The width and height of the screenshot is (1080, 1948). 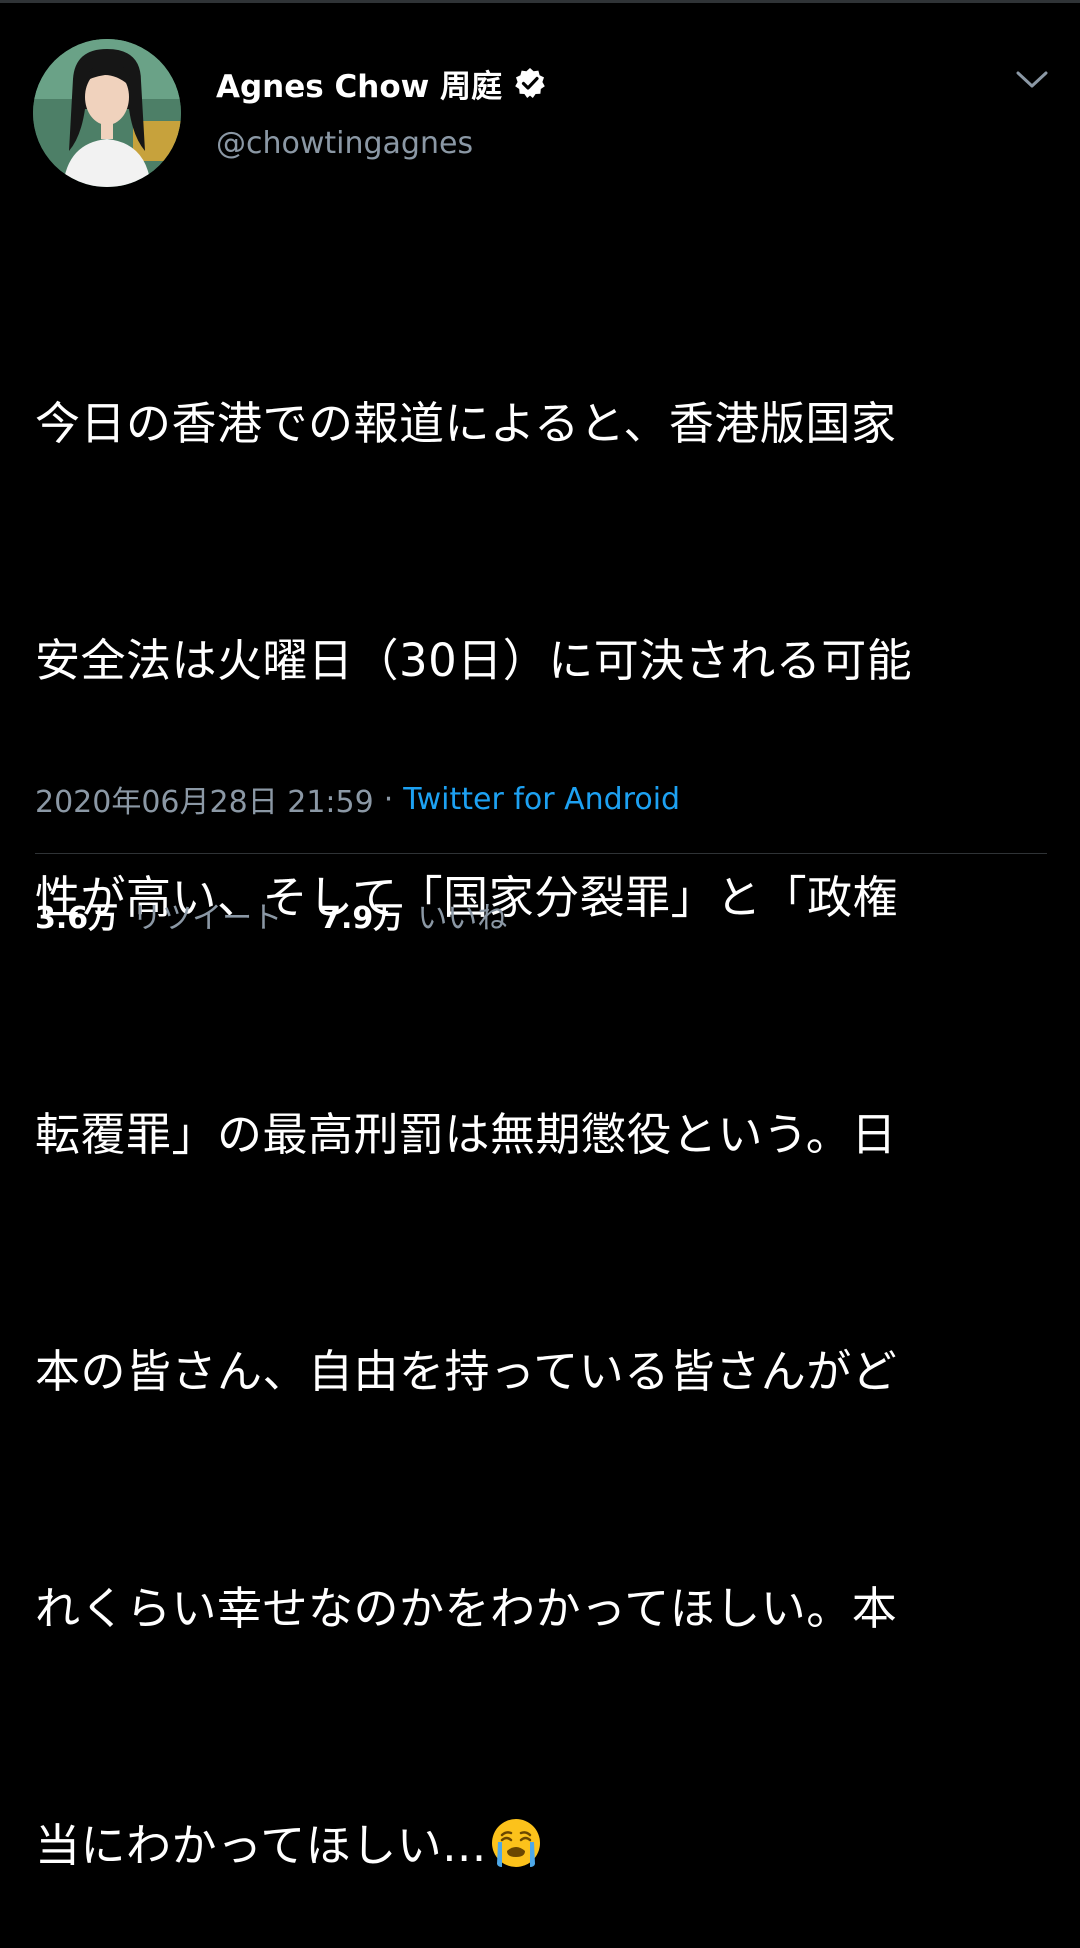 I want to click on tweet-line: 本の皆さん、自由を持っている皆さんがど, so click(x=466, y=1371).